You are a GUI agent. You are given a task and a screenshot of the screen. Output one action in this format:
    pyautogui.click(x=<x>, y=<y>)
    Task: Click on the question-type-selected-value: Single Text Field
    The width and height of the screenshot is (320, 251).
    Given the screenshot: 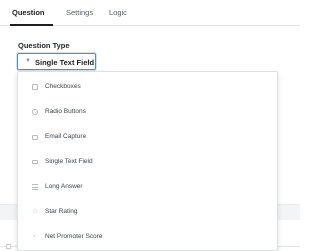 What is the action you would take?
    pyautogui.click(x=65, y=62)
    